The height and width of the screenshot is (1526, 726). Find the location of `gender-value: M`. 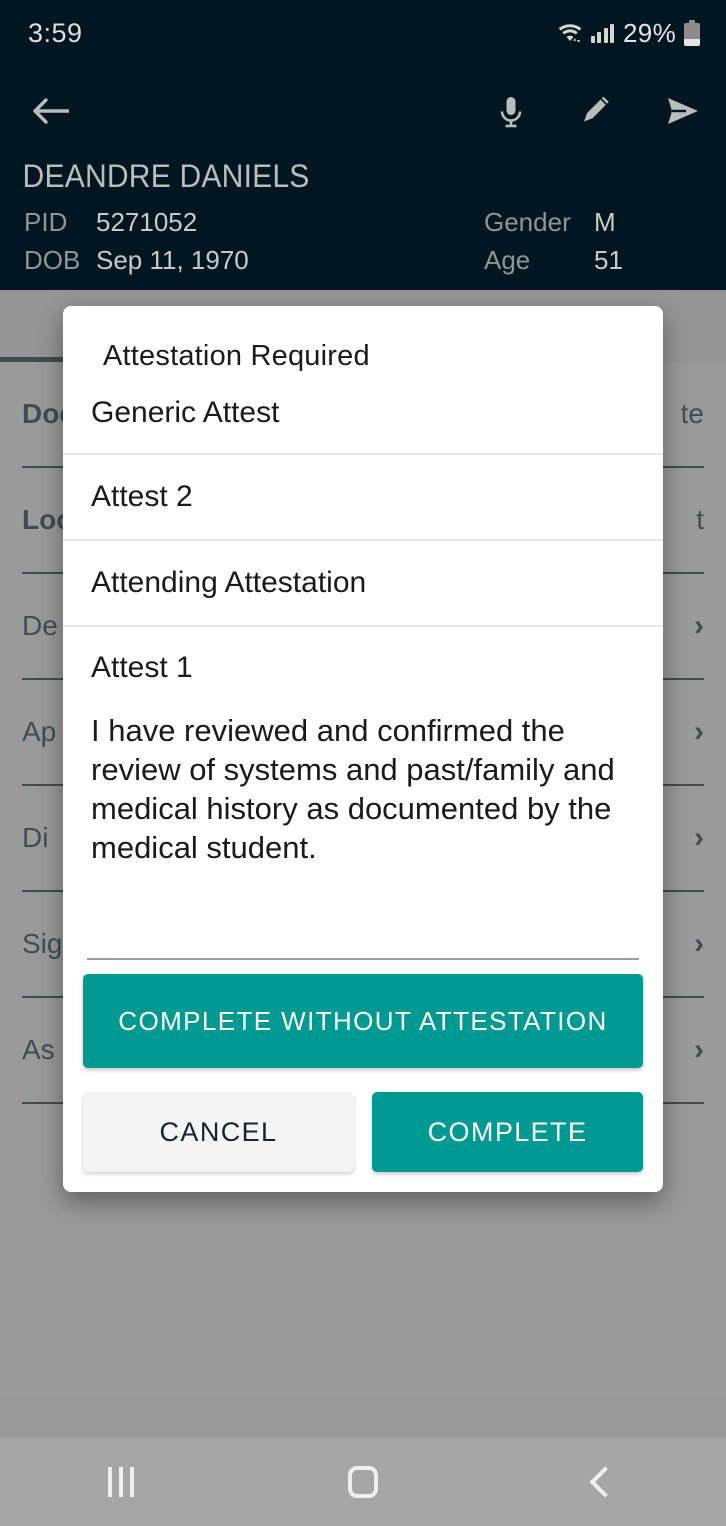

gender-value: M is located at coordinates (605, 222).